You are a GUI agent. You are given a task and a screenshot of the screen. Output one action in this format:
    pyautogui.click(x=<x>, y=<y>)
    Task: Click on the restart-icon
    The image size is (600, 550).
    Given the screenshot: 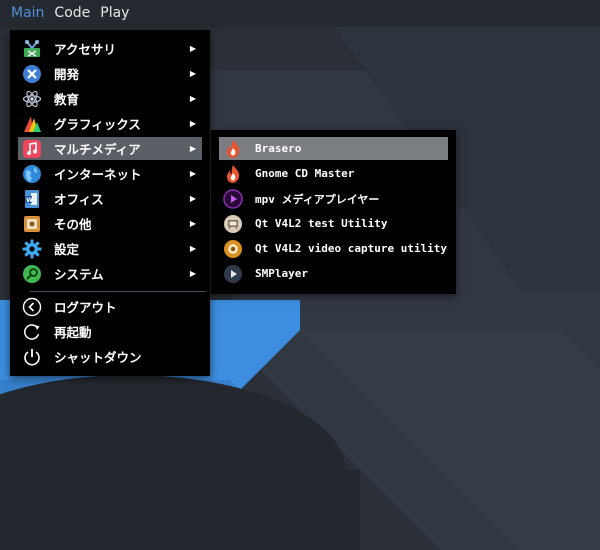 What is the action you would take?
    pyautogui.click(x=32, y=331)
    